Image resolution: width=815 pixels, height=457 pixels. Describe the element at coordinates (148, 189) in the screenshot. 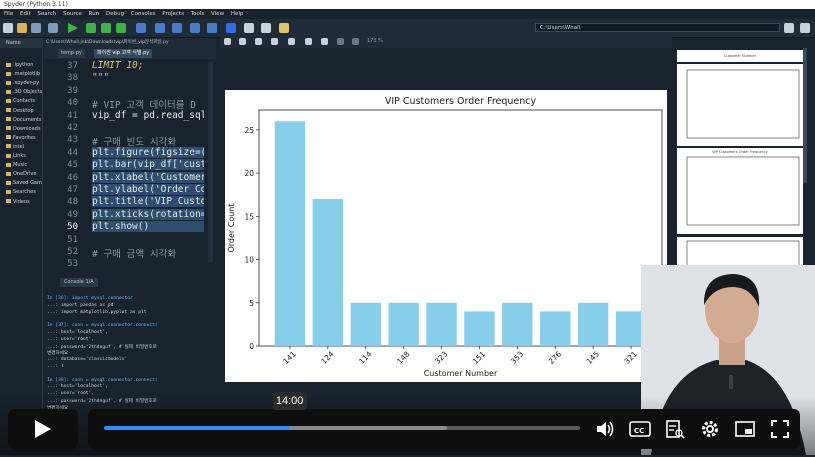

I see `code-line: plt.ylabel('Order Co` at that location.